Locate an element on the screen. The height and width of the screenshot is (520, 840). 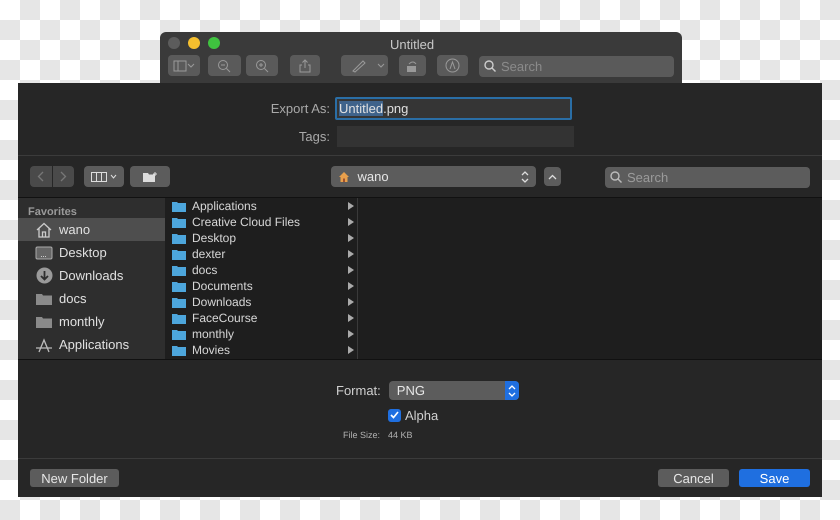
rotate-button is located at coordinates (412, 65).